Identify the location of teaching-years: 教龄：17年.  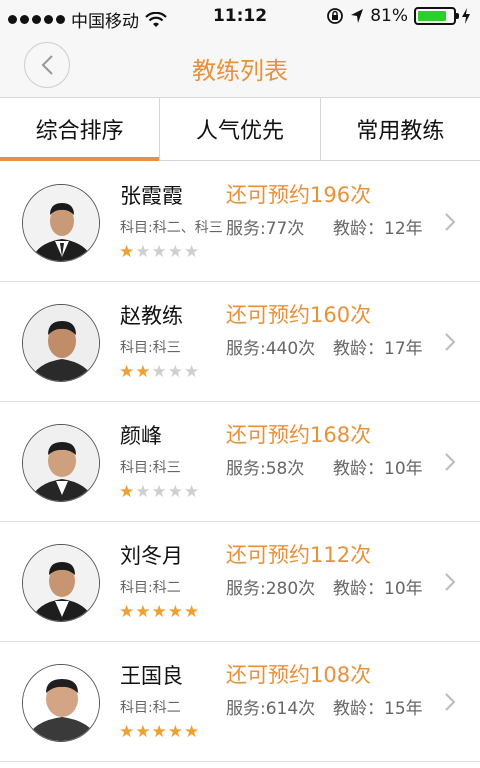
(378, 349).